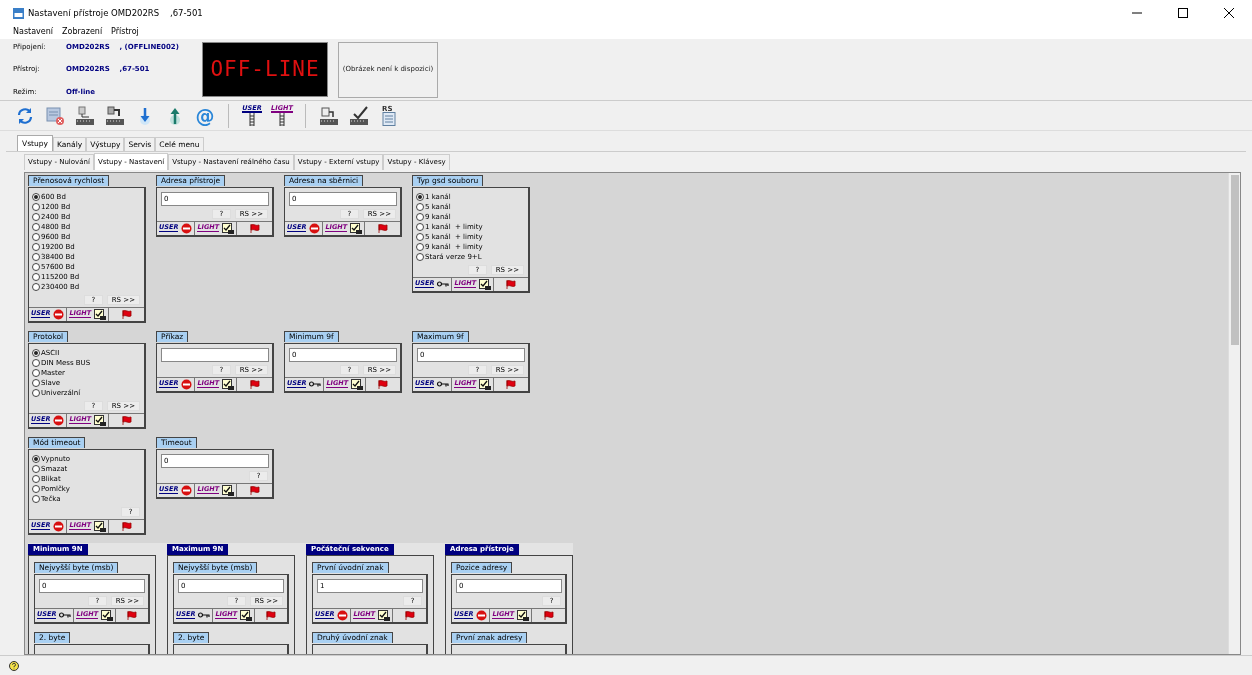  Describe the element at coordinates (85, 115) in the screenshot. I see `device-upload-icon` at that location.